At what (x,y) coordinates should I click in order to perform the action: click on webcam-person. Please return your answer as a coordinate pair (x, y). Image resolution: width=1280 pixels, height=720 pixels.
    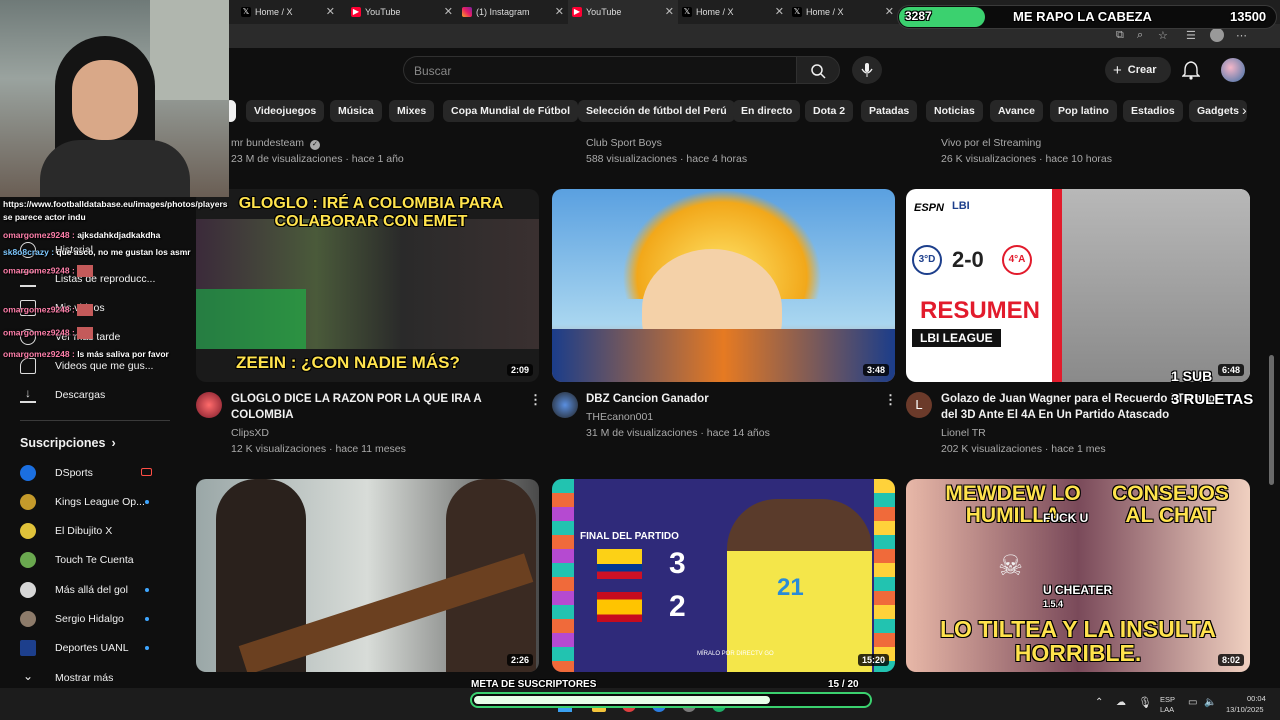
    Looking at the image, I should click on (115, 168).